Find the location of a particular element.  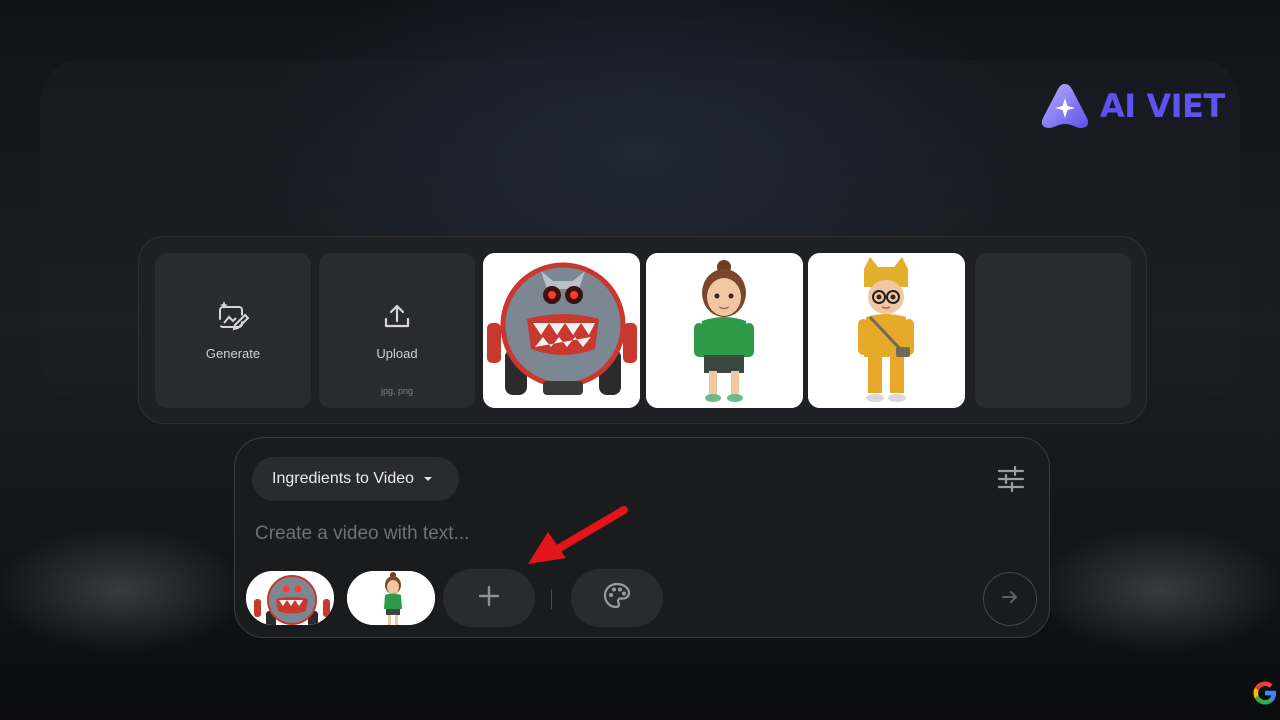

send-button is located at coordinates (1010, 599).